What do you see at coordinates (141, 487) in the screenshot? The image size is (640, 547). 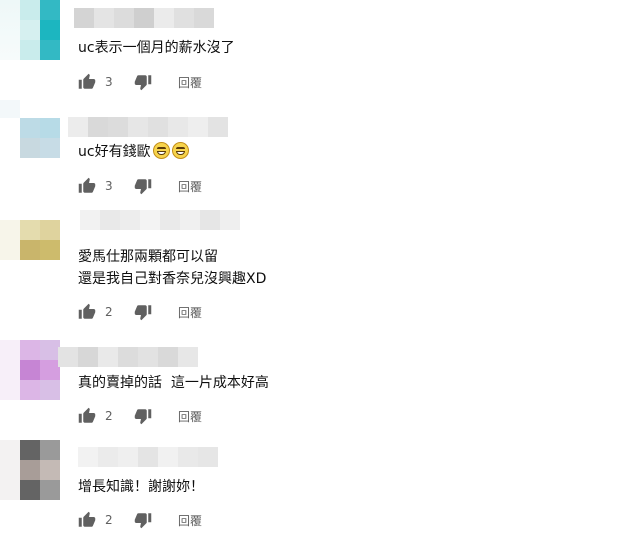 I see `comment-text: 增長知識！謝謝妳！` at bounding box center [141, 487].